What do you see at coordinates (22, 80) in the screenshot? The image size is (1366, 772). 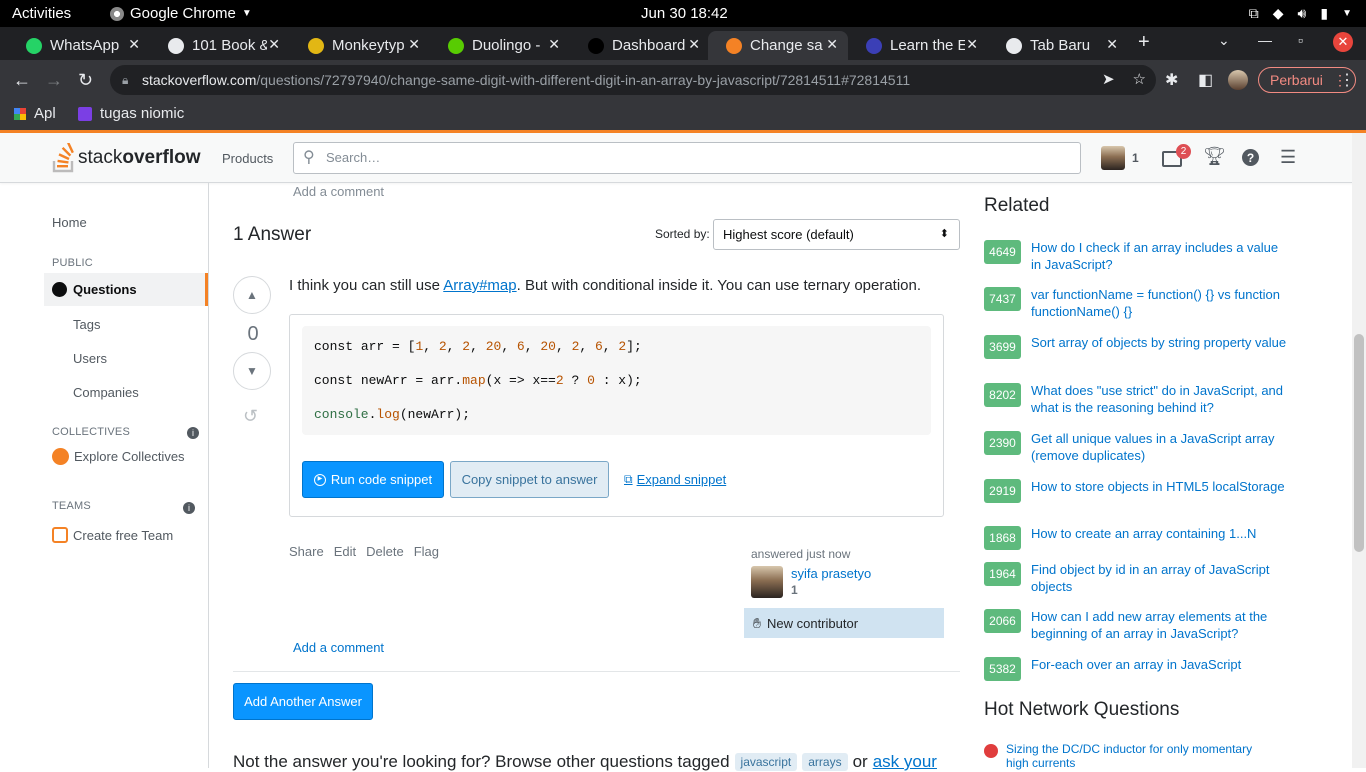 I see `back-icon: ←` at bounding box center [22, 80].